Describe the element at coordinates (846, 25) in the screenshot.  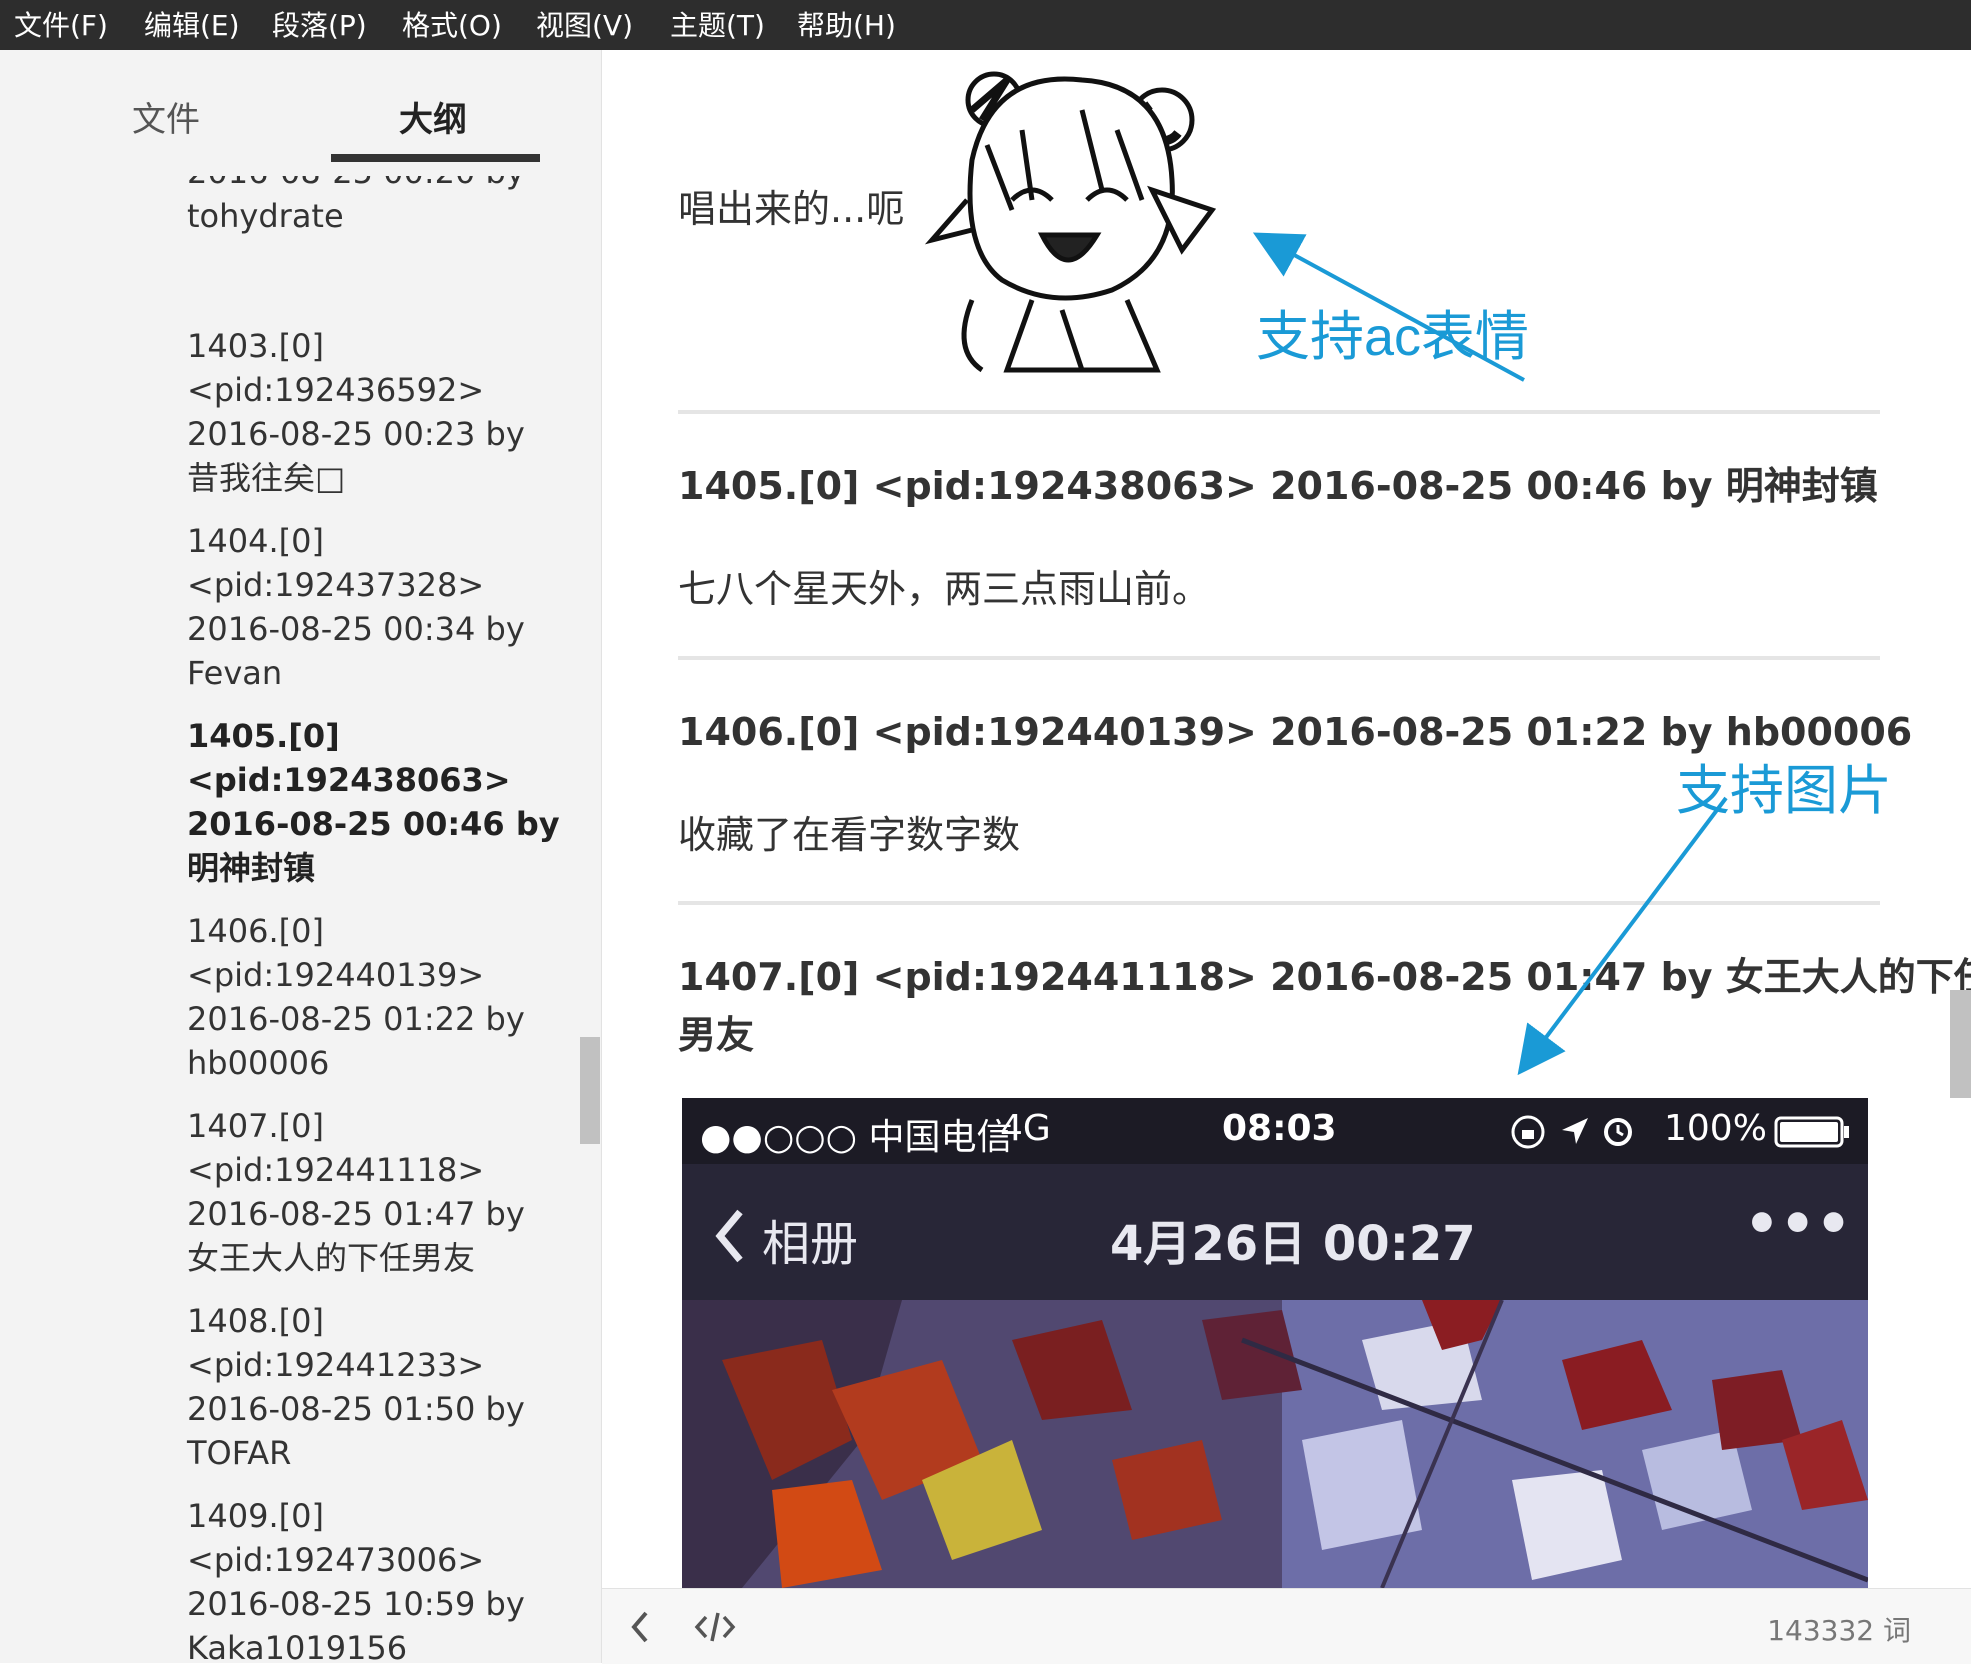
I see `menu-help: 帮助(H)` at that location.